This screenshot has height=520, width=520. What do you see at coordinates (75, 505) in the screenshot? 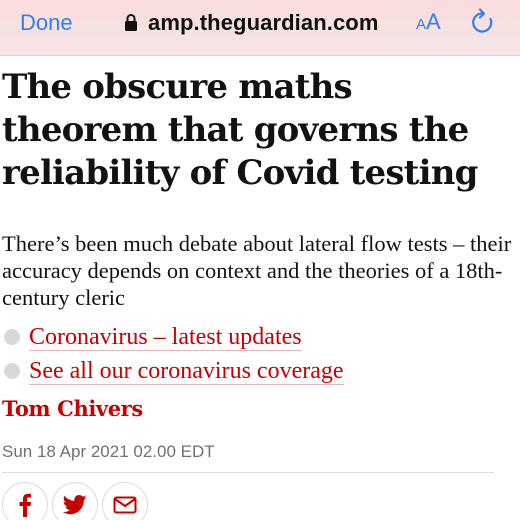
I see `twitter-icon` at bounding box center [75, 505].